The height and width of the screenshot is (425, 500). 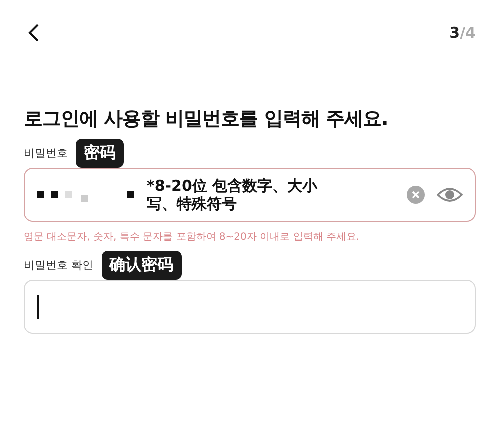 I want to click on text-cursor, so click(x=38, y=307).